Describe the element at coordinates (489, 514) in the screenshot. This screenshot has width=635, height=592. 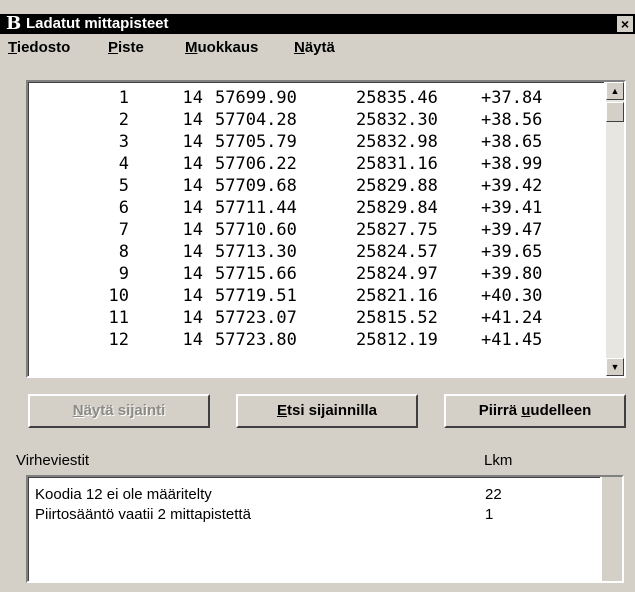
I see `error-count: 1` at that location.